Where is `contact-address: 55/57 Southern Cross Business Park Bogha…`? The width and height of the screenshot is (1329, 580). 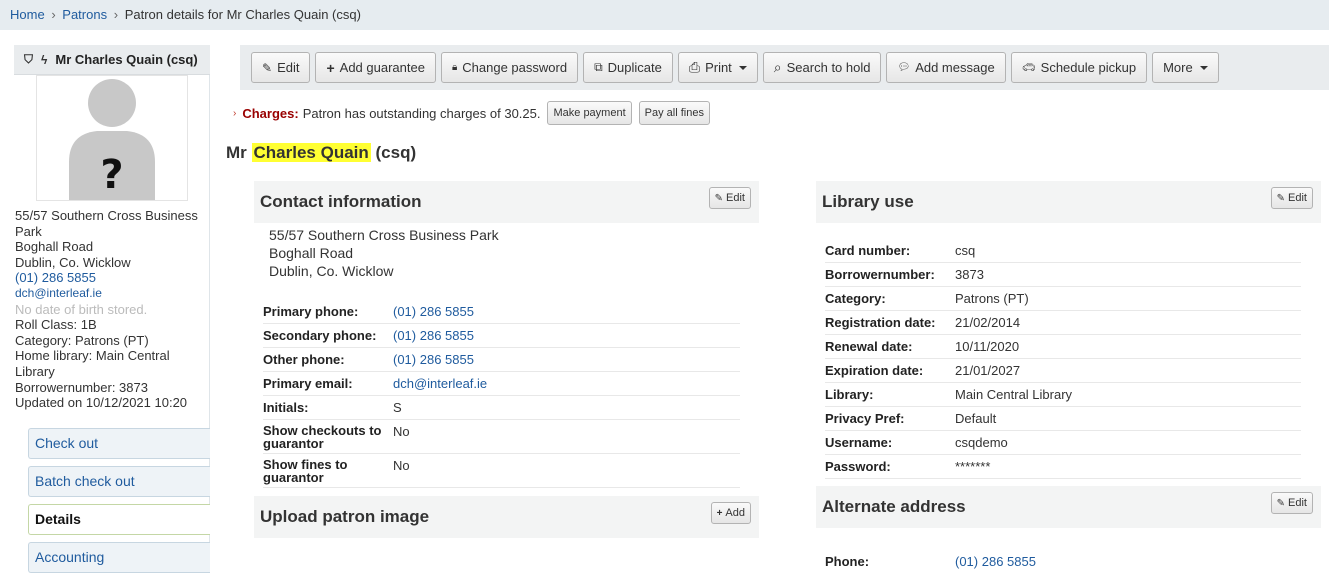
contact-address: 55/57 Southern Cross Business Park Bogha… is located at coordinates (384, 253).